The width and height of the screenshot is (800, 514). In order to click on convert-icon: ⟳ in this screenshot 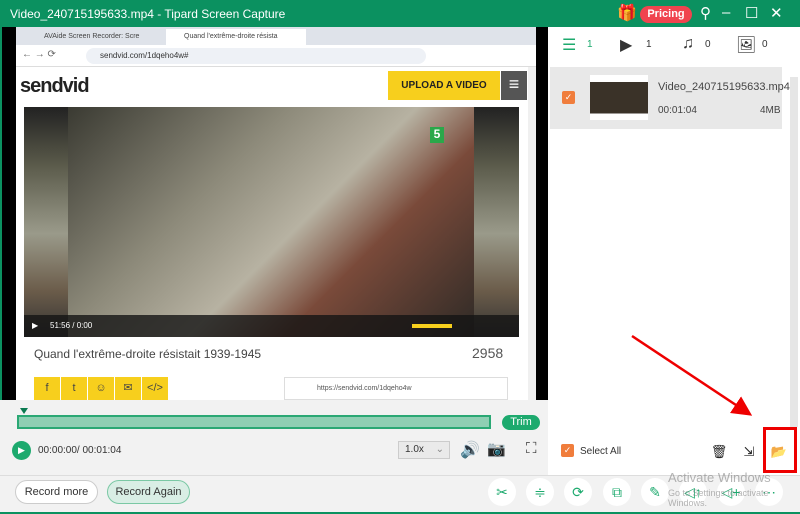, I will do `click(578, 492)`.